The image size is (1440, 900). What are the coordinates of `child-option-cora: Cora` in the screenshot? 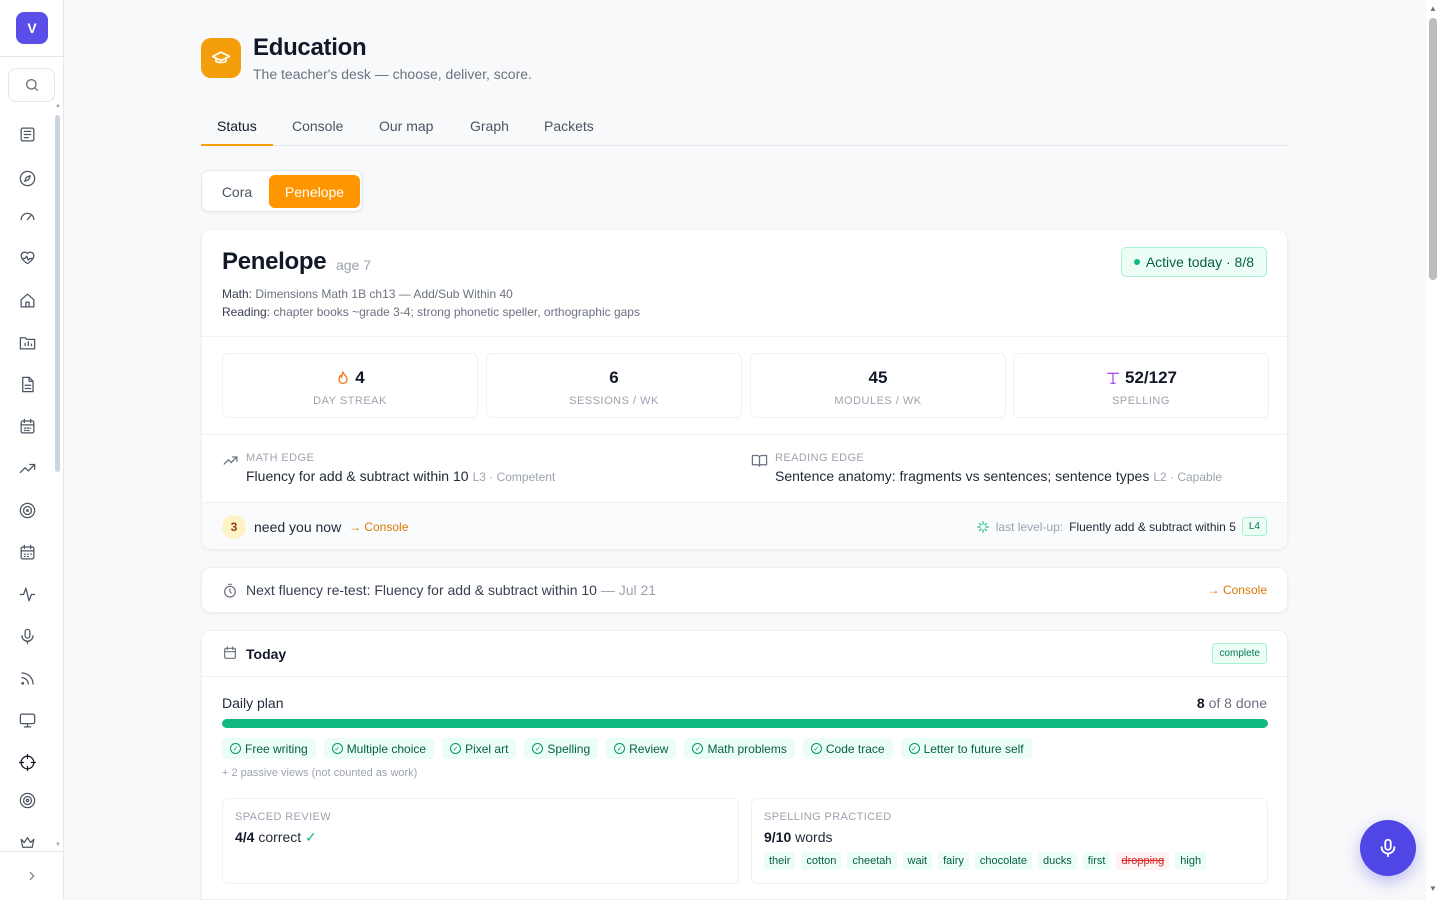 It's located at (237, 191).